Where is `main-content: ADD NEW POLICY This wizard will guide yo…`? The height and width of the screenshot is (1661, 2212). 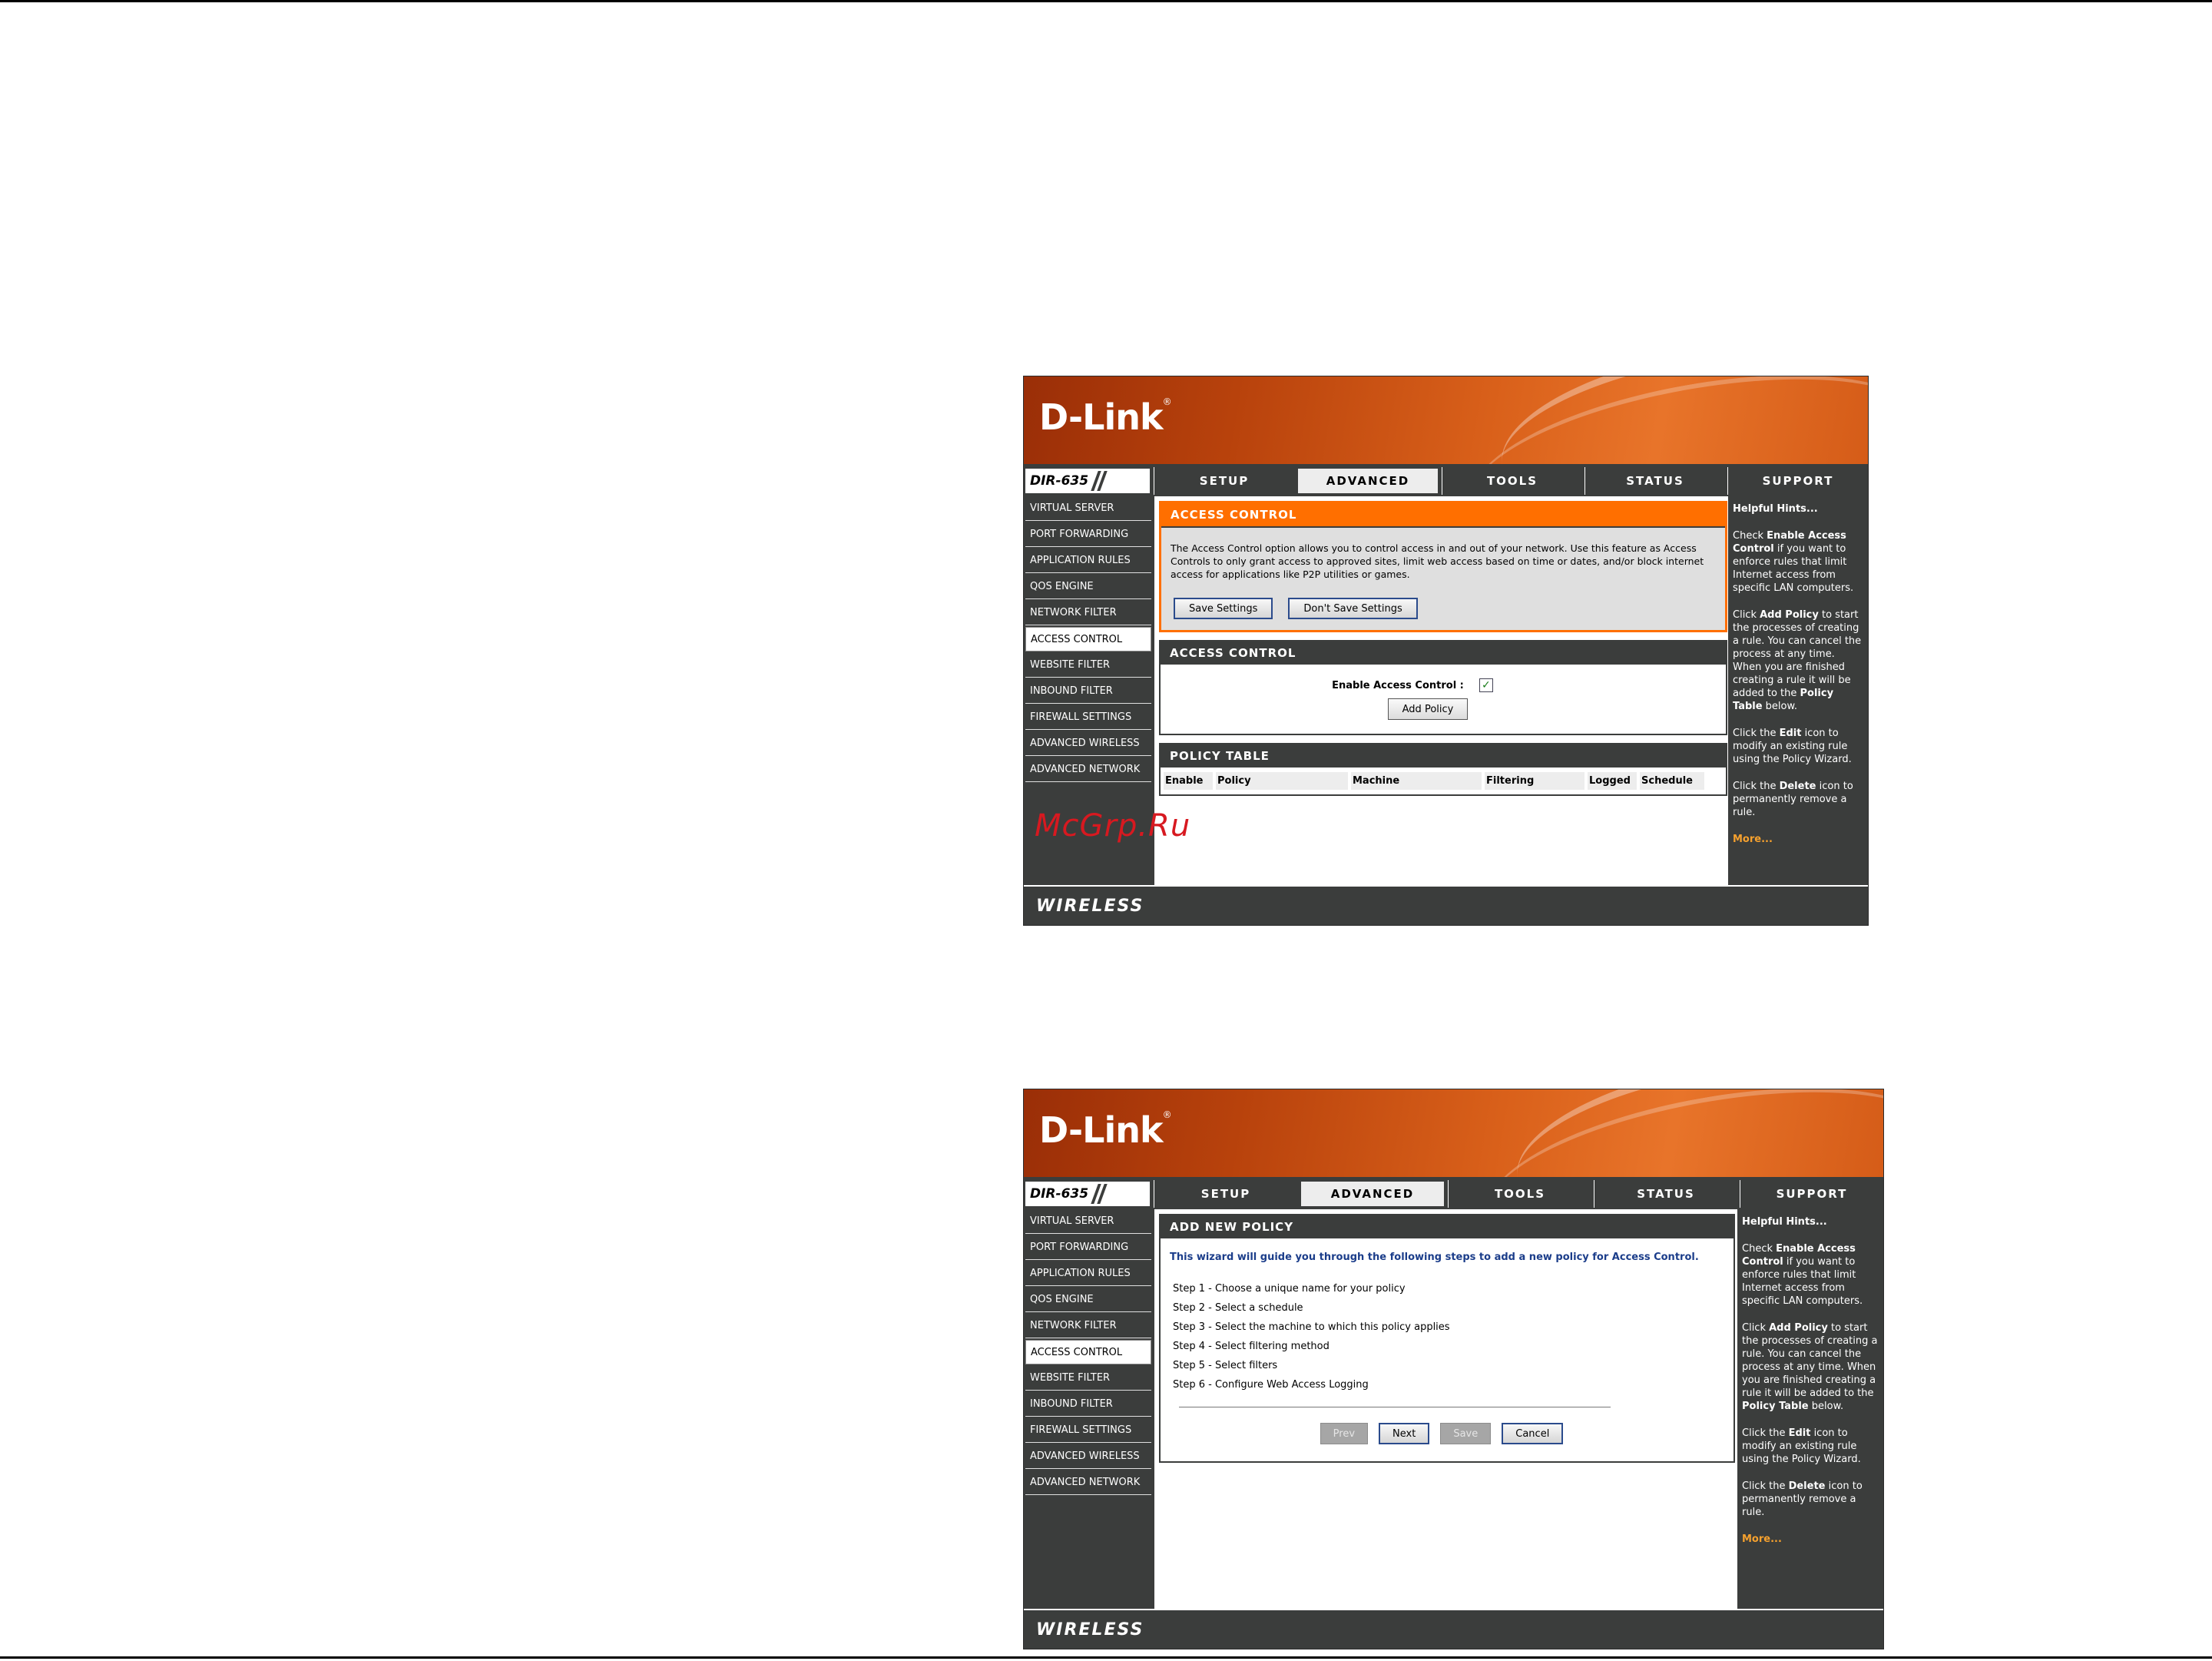
main-content: ADD NEW POLICY This wizard will guide yo… is located at coordinates (1447, 1409).